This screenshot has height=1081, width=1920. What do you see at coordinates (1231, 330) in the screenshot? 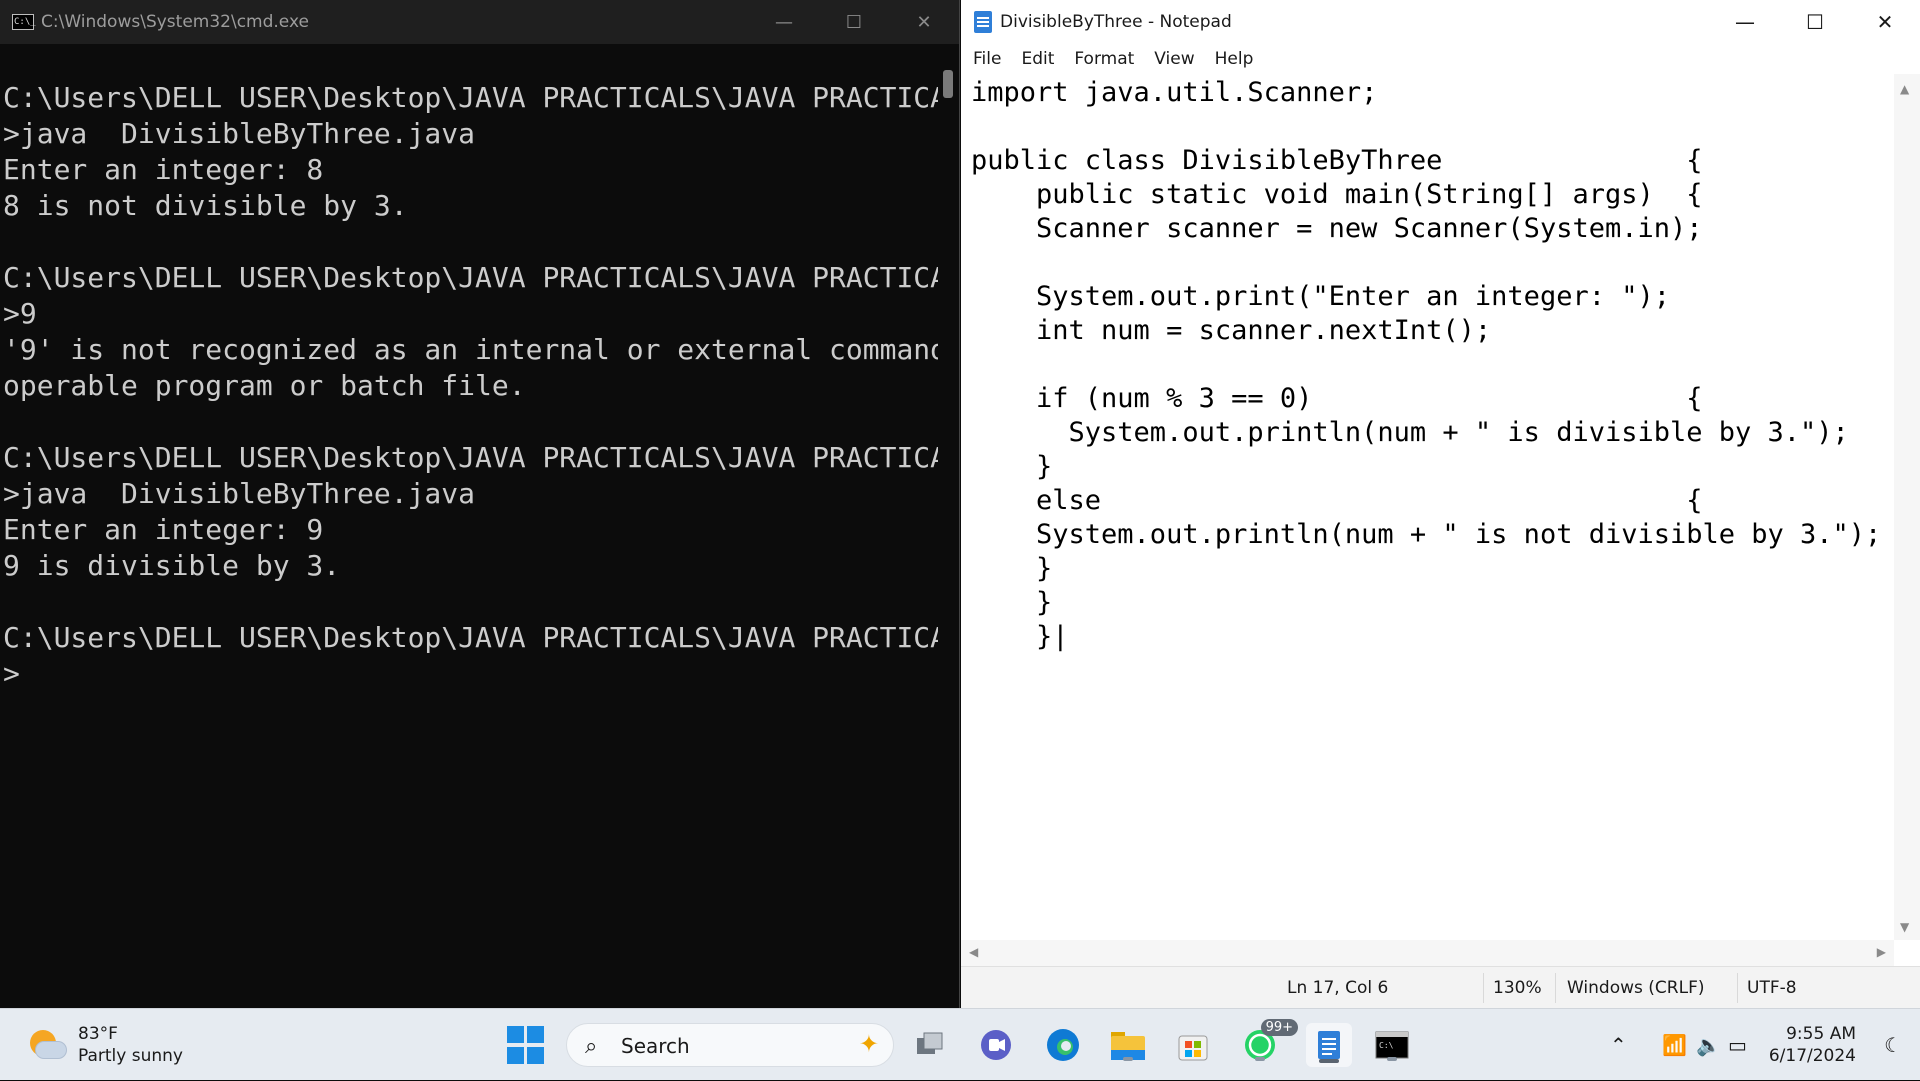
I see `code-line: int num = scanner.nextInt();` at bounding box center [1231, 330].